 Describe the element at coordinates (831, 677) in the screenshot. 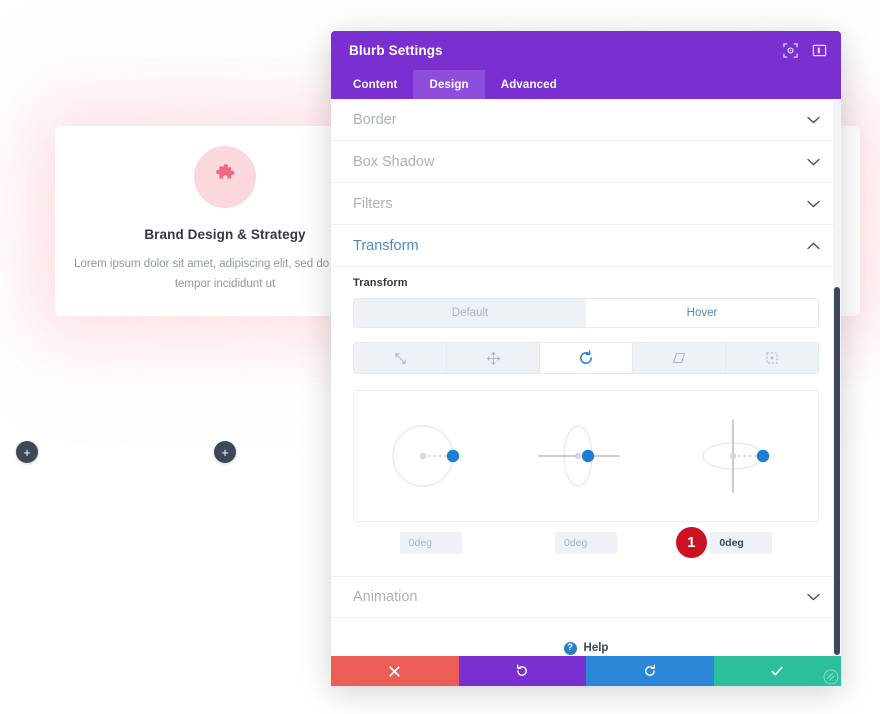

I see `resize-grip-icon` at that location.